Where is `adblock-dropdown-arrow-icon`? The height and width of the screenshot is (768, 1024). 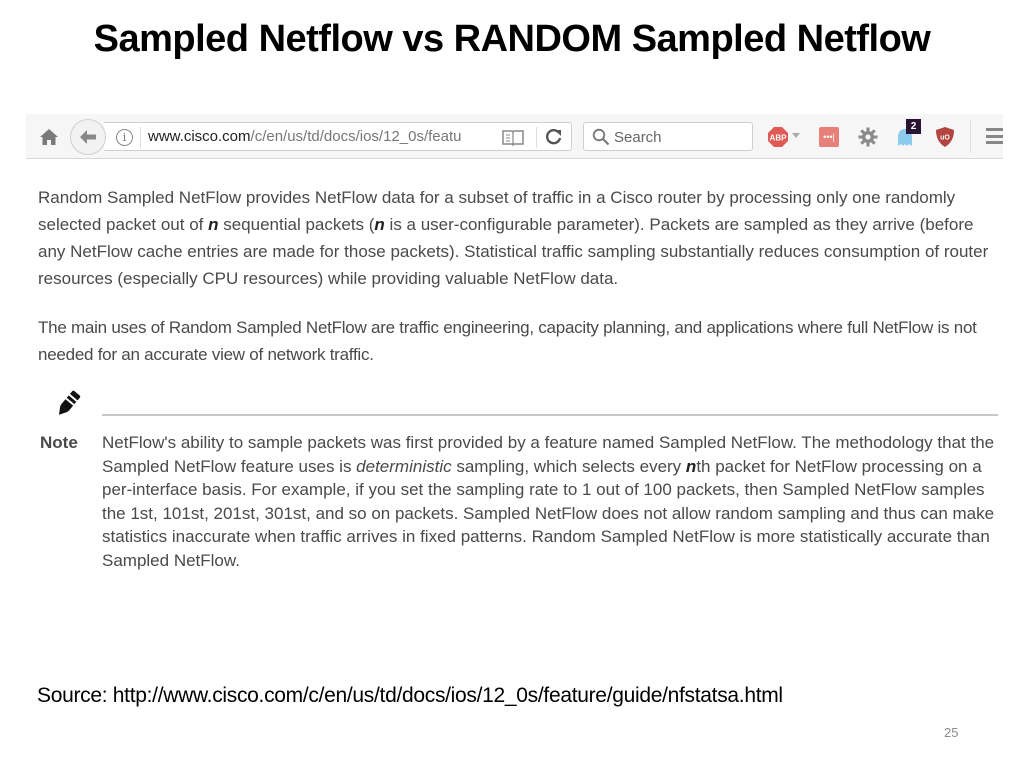 adblock-dropdown-arrow-icon is located at coordinates (796, 135).